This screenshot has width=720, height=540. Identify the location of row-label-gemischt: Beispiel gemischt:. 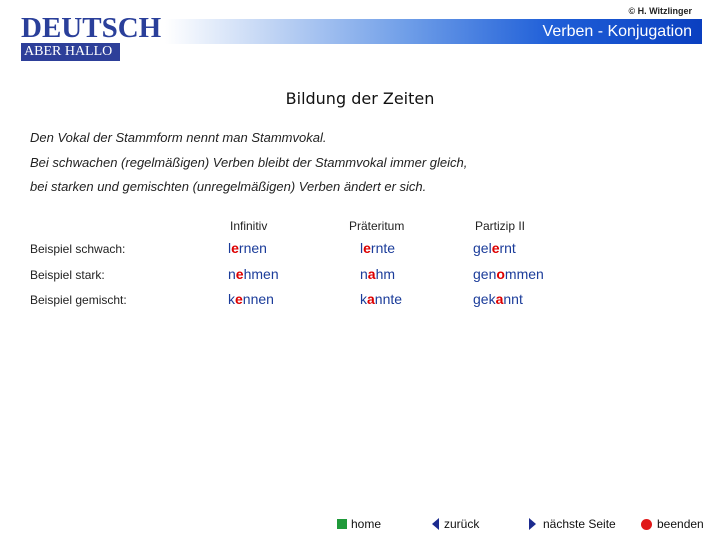
(78, 300).